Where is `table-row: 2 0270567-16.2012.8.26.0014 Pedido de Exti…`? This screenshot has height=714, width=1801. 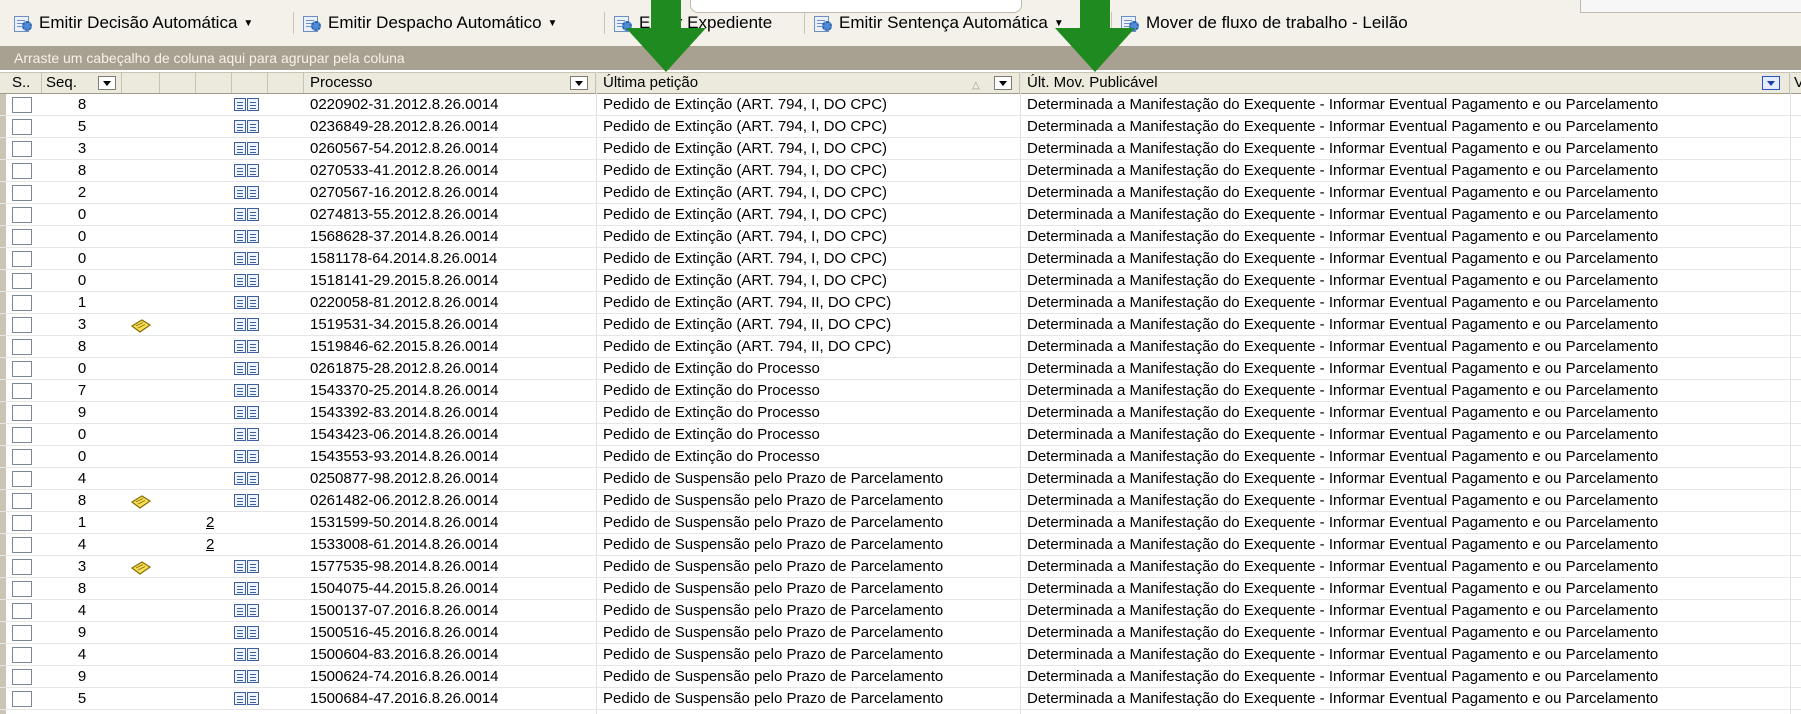
table-row: 2 0270567-16.2012.8.26.0014 Pedido de Exti… is located at coordinates (900, 193).